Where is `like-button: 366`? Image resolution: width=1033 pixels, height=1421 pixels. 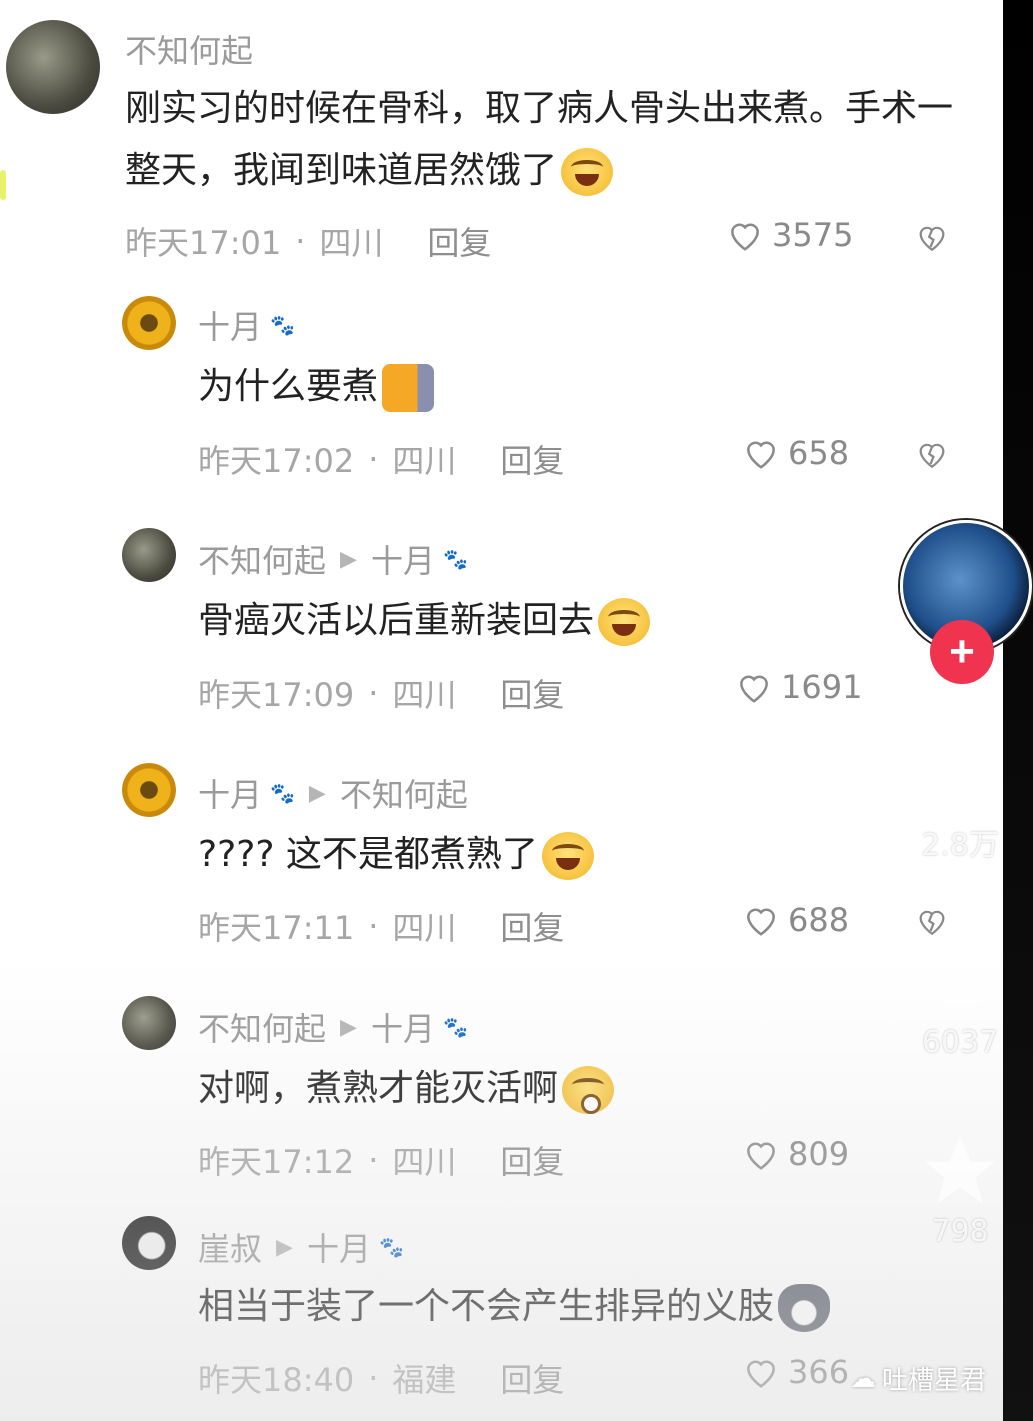
like-button: 366 is located at coordinates (795, 1372).